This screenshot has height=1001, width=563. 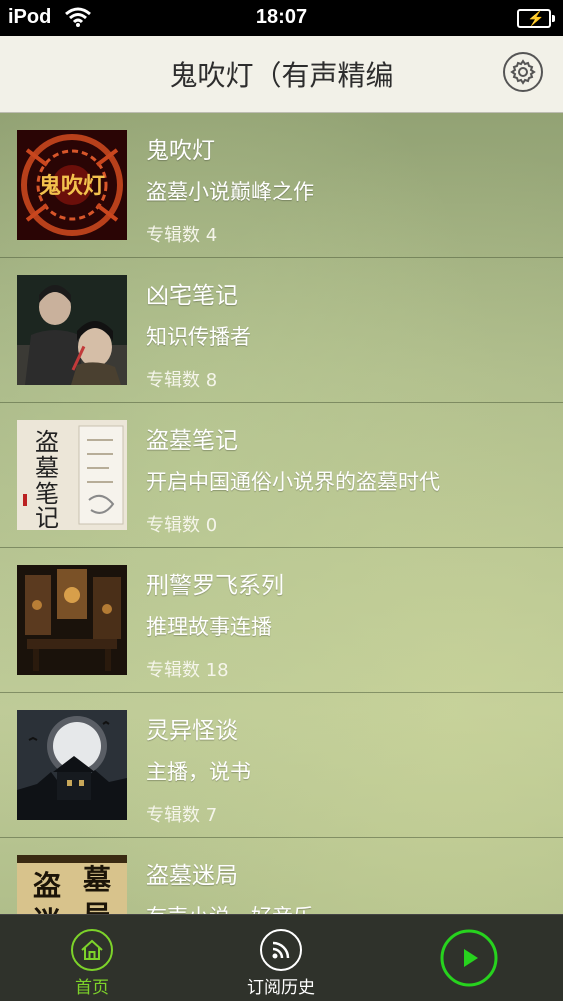 I want to click on album-cover: 盗 墓 迷 局, so click(x=72, y=884).